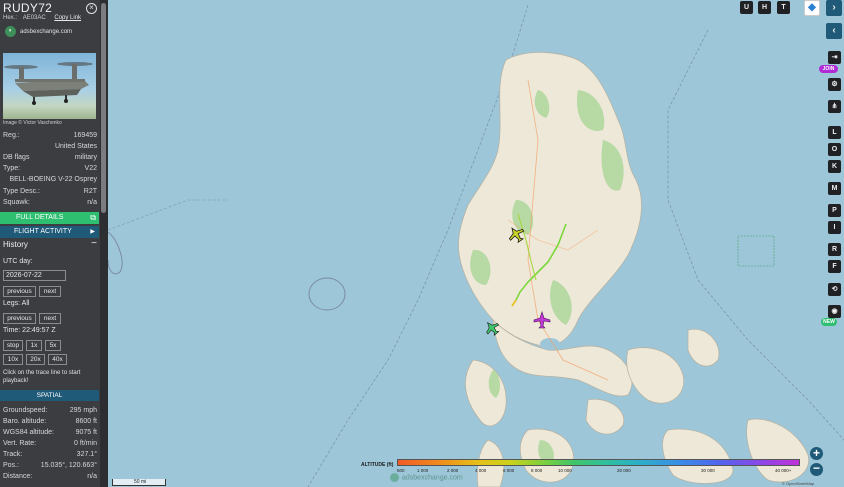  I want to click on altitude-tick: 30 000, so click(708, 470).